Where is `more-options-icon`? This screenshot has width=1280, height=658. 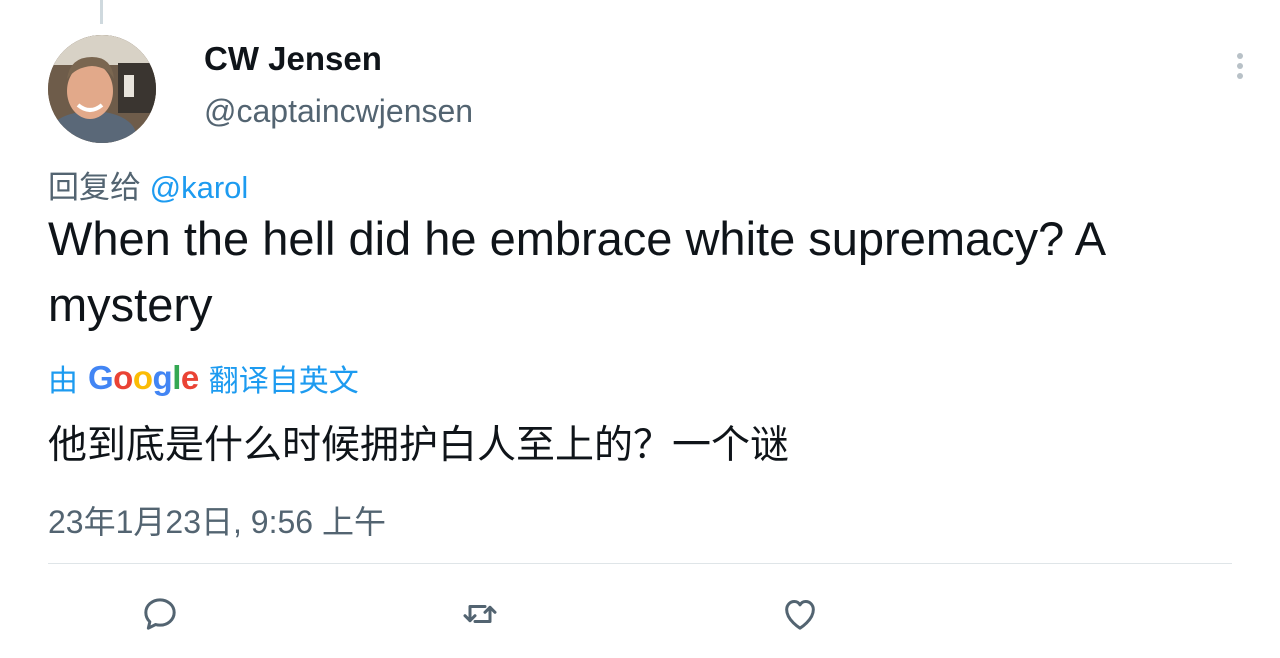 more-options-icon is located at coordinates (1240, 65).